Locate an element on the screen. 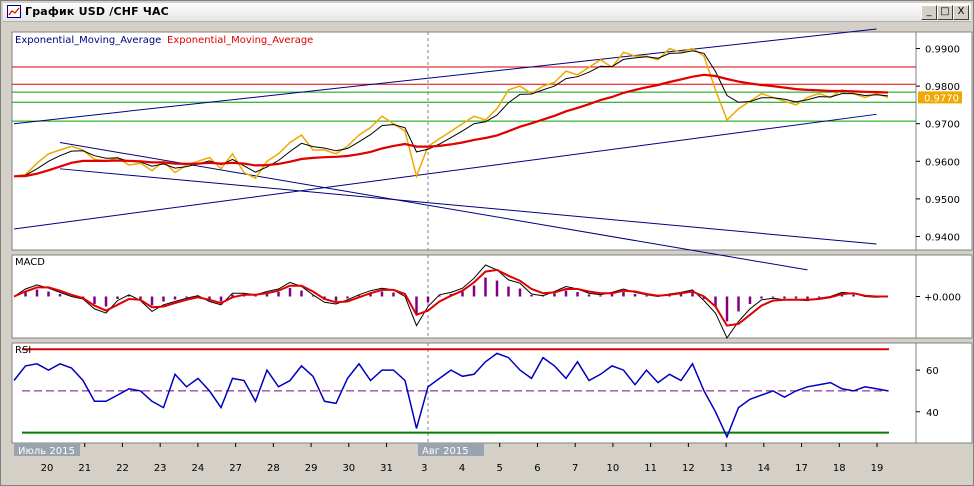 This screenshot has width=974, height=486. x-day-label: 7 is located at coordinates (575, 468).